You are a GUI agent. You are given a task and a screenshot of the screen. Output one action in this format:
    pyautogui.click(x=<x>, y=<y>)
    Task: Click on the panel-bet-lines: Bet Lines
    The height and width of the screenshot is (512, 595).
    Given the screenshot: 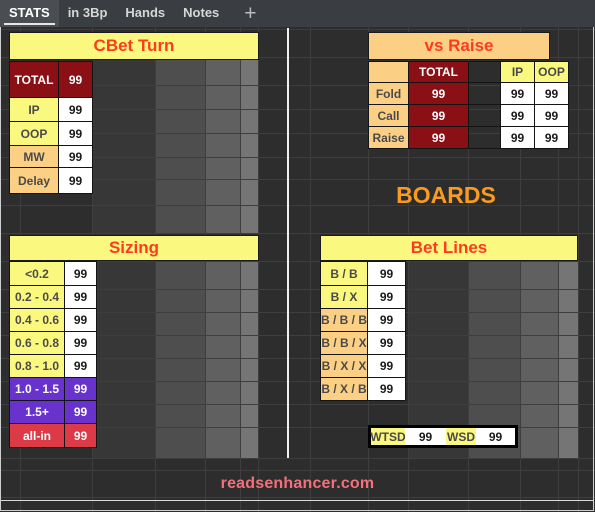 What is the action you would take?
    pyautogui.click(x=449, y=248)
    